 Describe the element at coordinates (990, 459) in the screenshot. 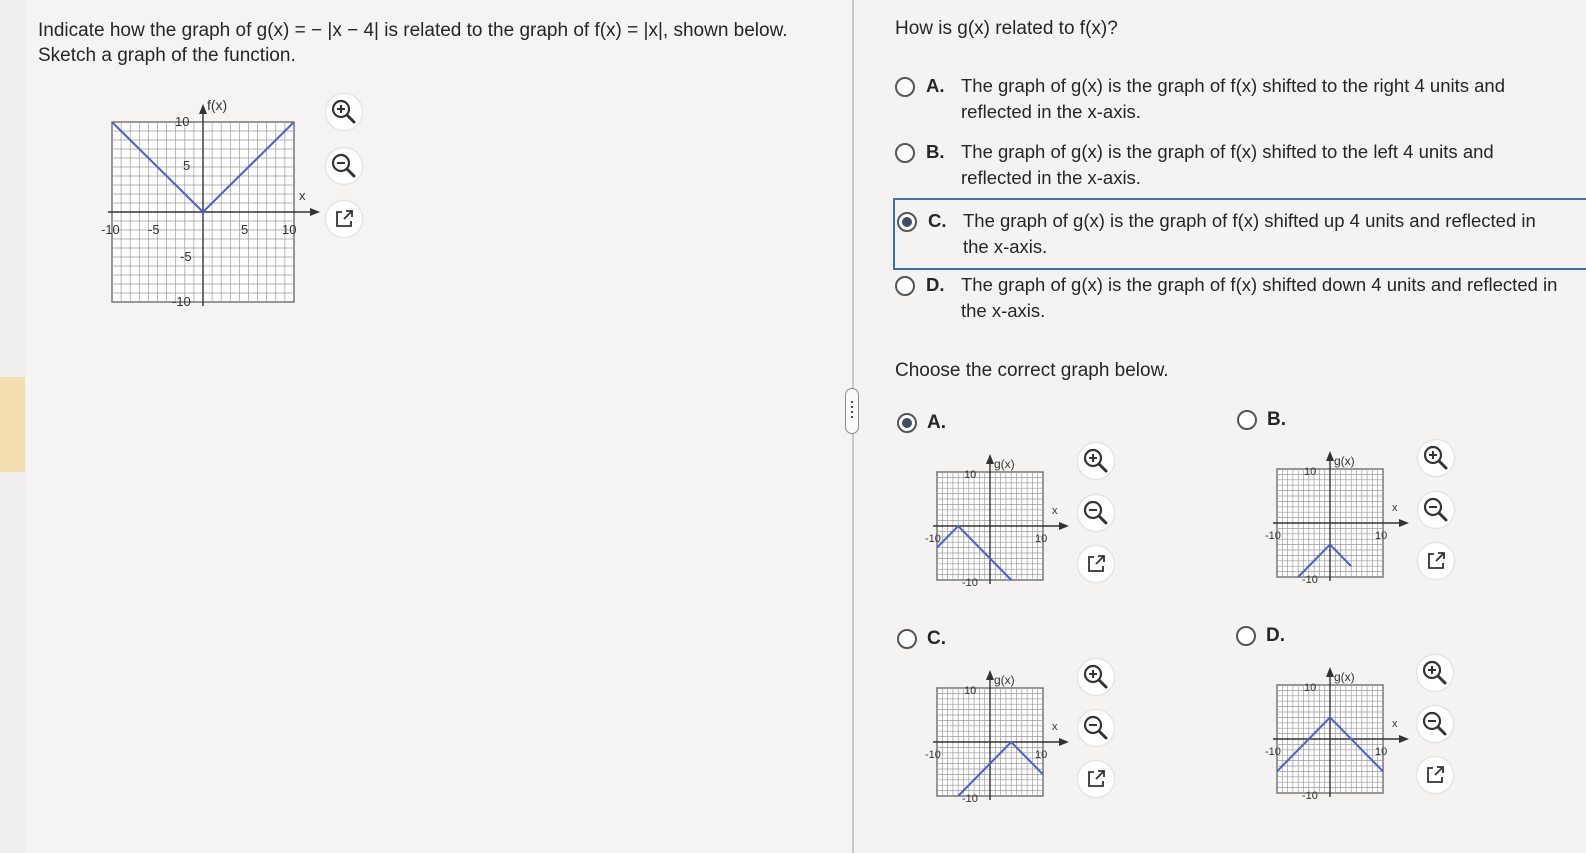

I see `graph-a-y-axis-arrow` at that location.